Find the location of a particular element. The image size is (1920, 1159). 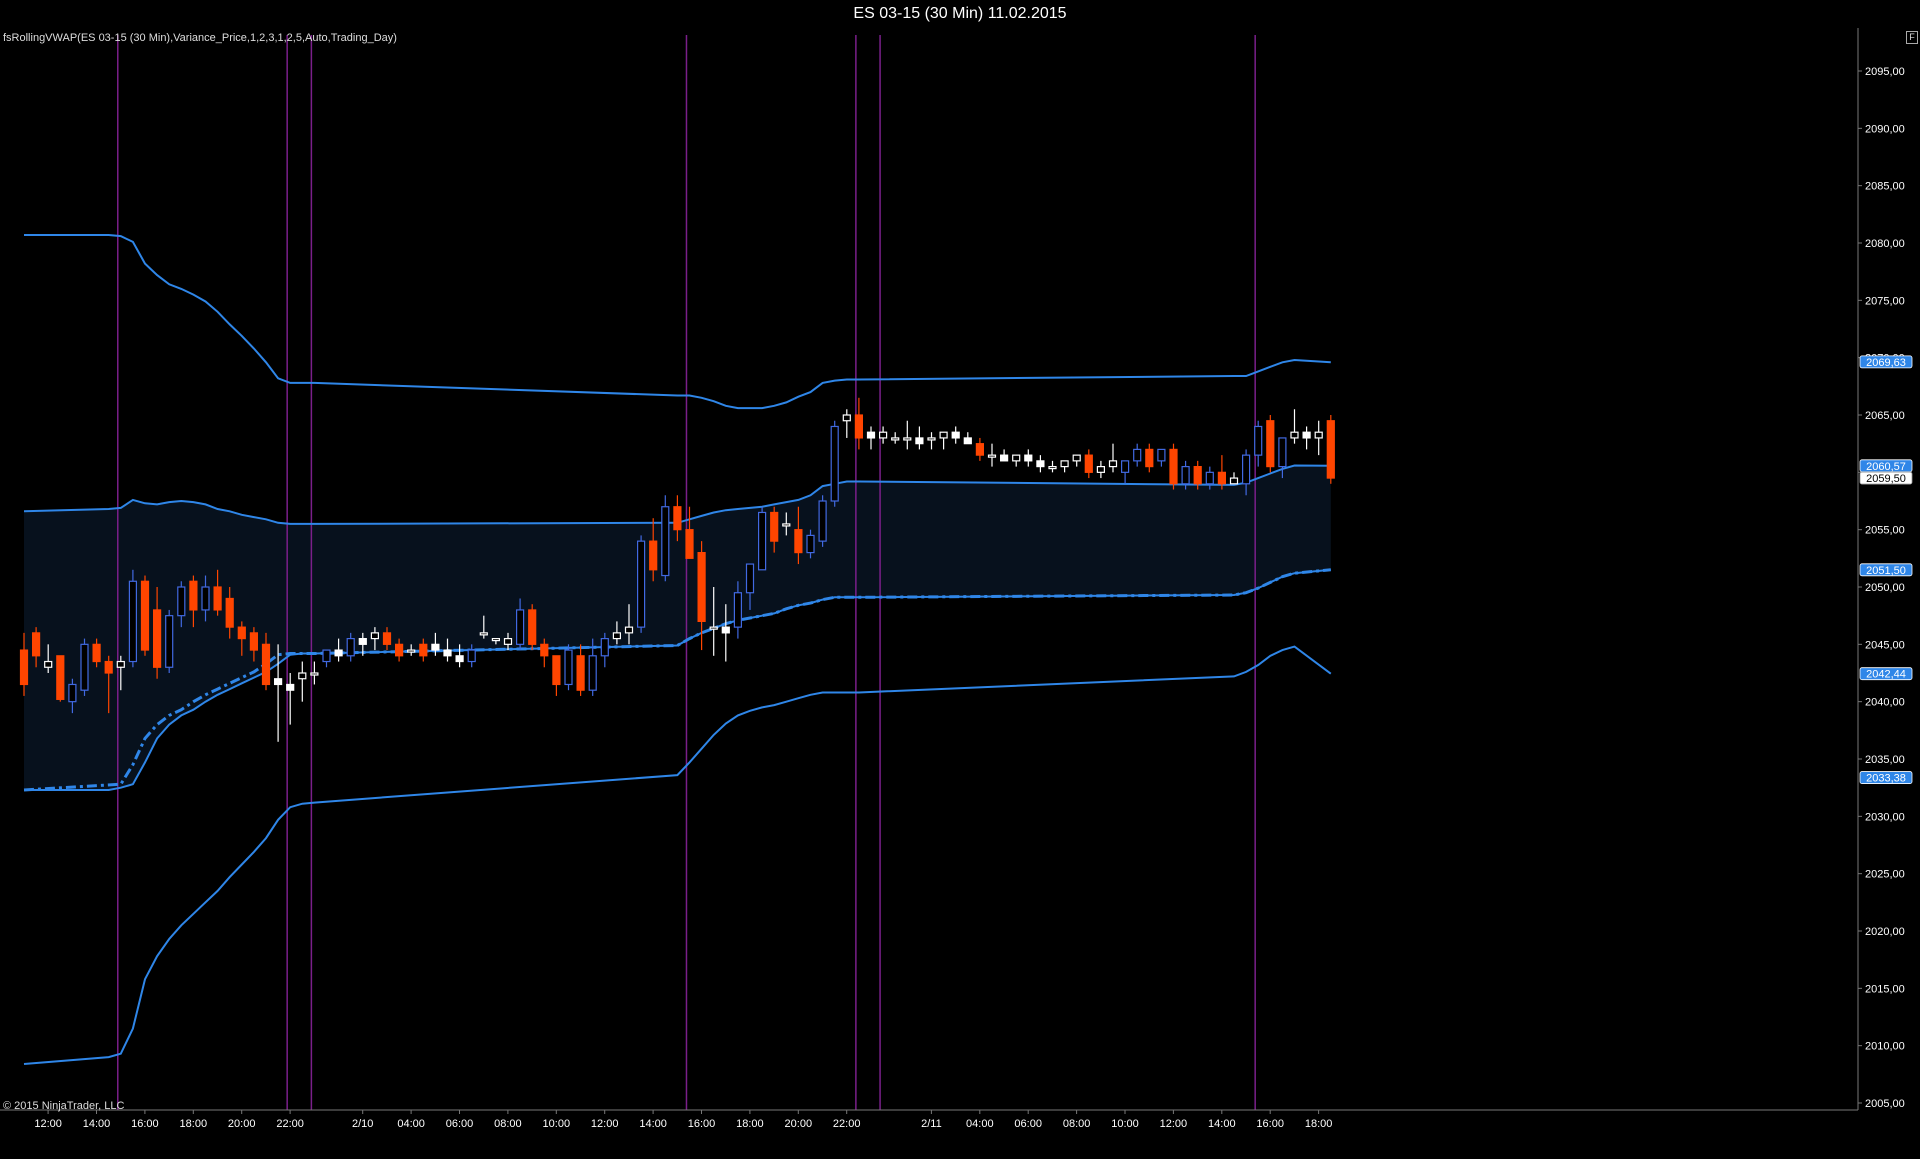

x-tick-label: 08:00 is located at coordinates (508, 1124).